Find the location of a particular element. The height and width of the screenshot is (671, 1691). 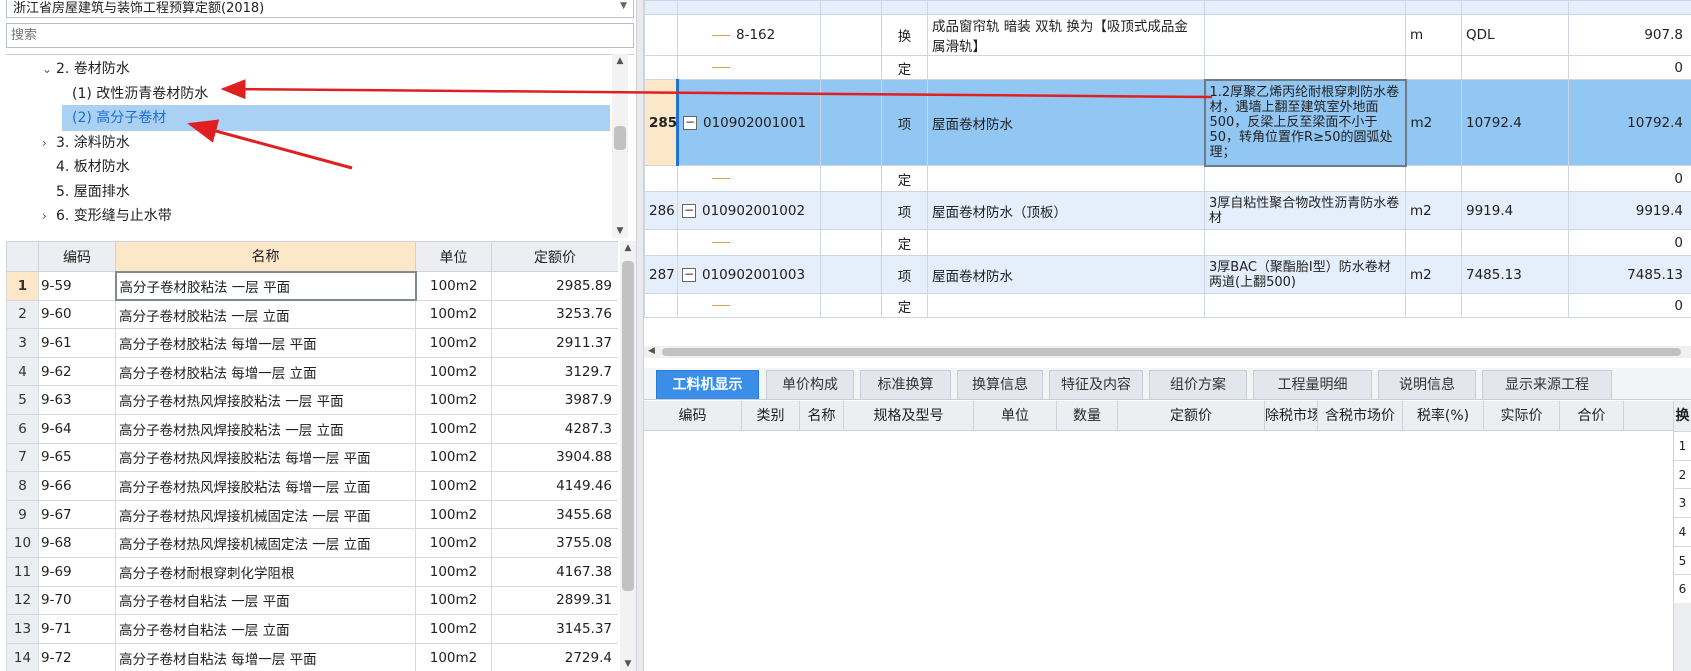

table-row: 2 9-60 高分子卷材胶粘法 一层 立面 100m2 3253.76 is located at coordinates (312, 314).